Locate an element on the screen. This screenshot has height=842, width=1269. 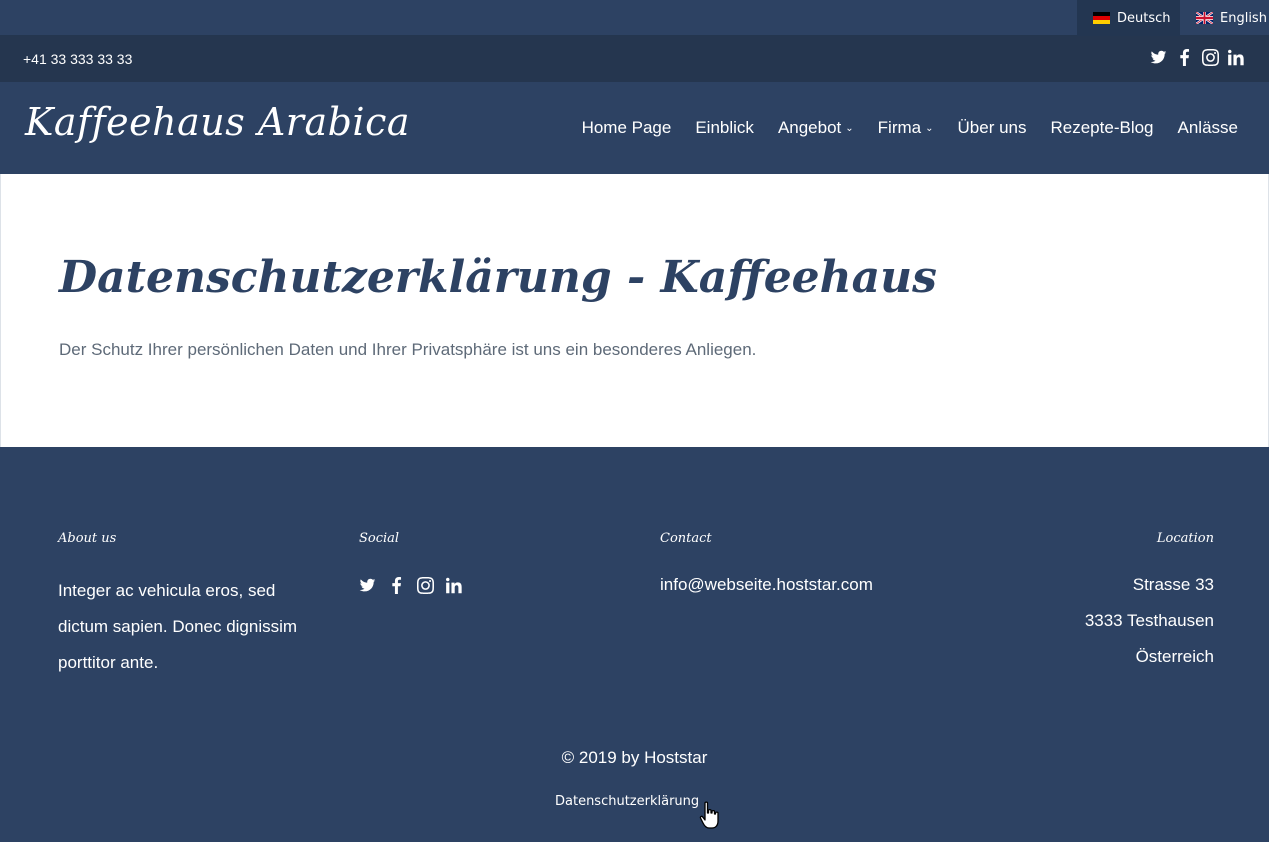
nav-item-anlaesse: Anlässe is located at coordinates (1208, 128).